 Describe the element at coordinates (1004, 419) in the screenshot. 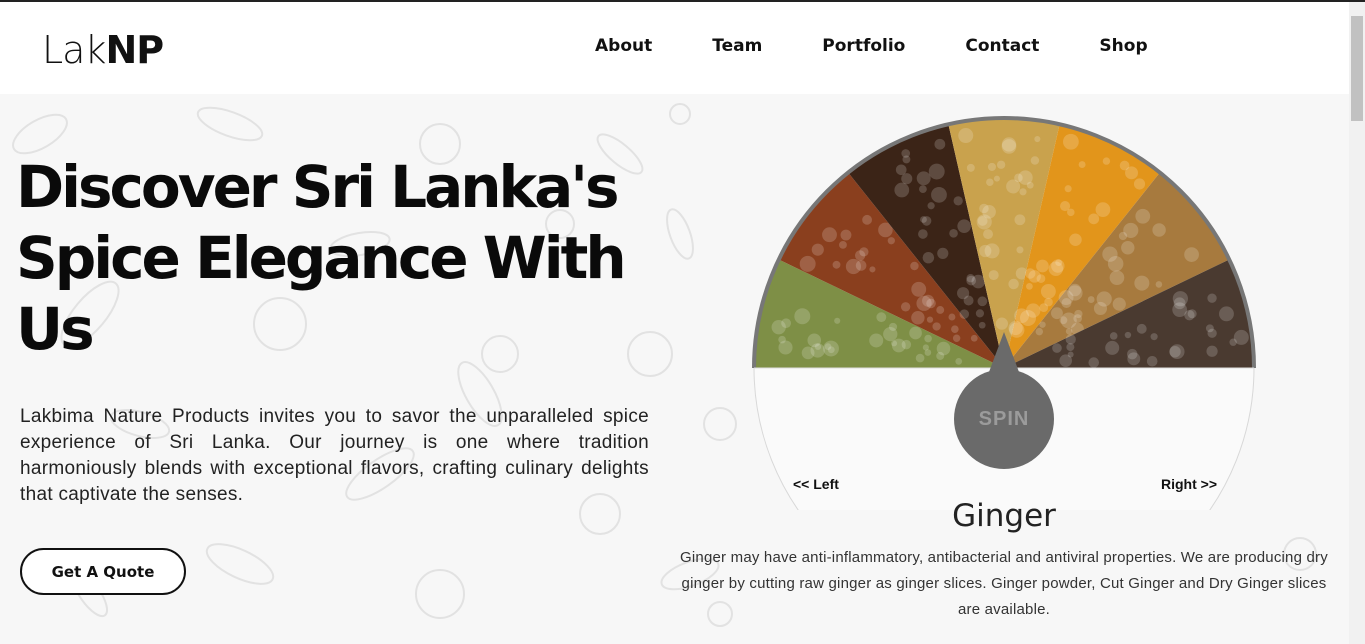

I see `spin-button: SPIN` at that location.